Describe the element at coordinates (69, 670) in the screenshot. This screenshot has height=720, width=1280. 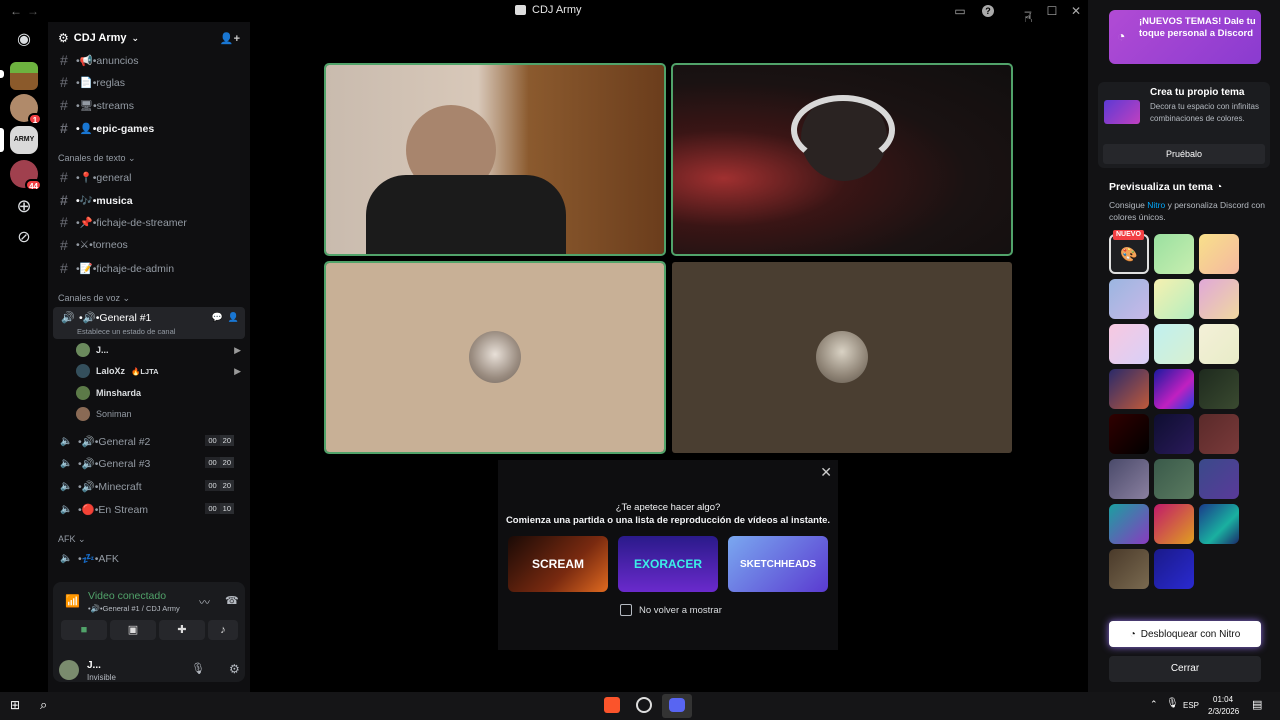
I see `account-avatar` at that location.